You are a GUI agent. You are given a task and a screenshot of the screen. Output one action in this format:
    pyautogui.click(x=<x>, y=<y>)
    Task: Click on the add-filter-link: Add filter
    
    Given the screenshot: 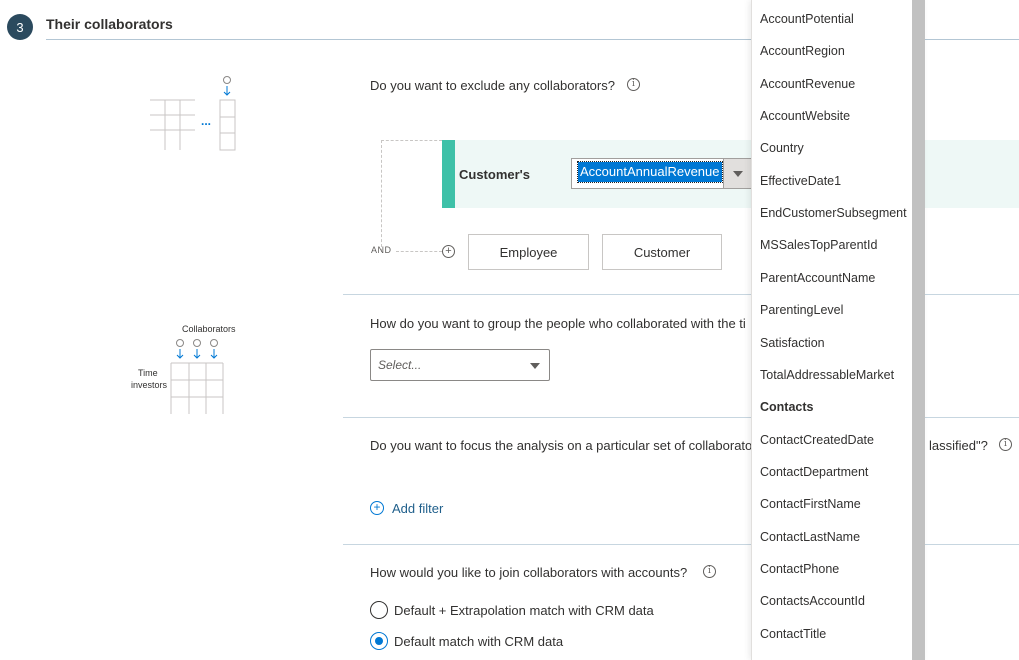 What is the action you would take?
    pyautogui.click(x=417, y=508)
    